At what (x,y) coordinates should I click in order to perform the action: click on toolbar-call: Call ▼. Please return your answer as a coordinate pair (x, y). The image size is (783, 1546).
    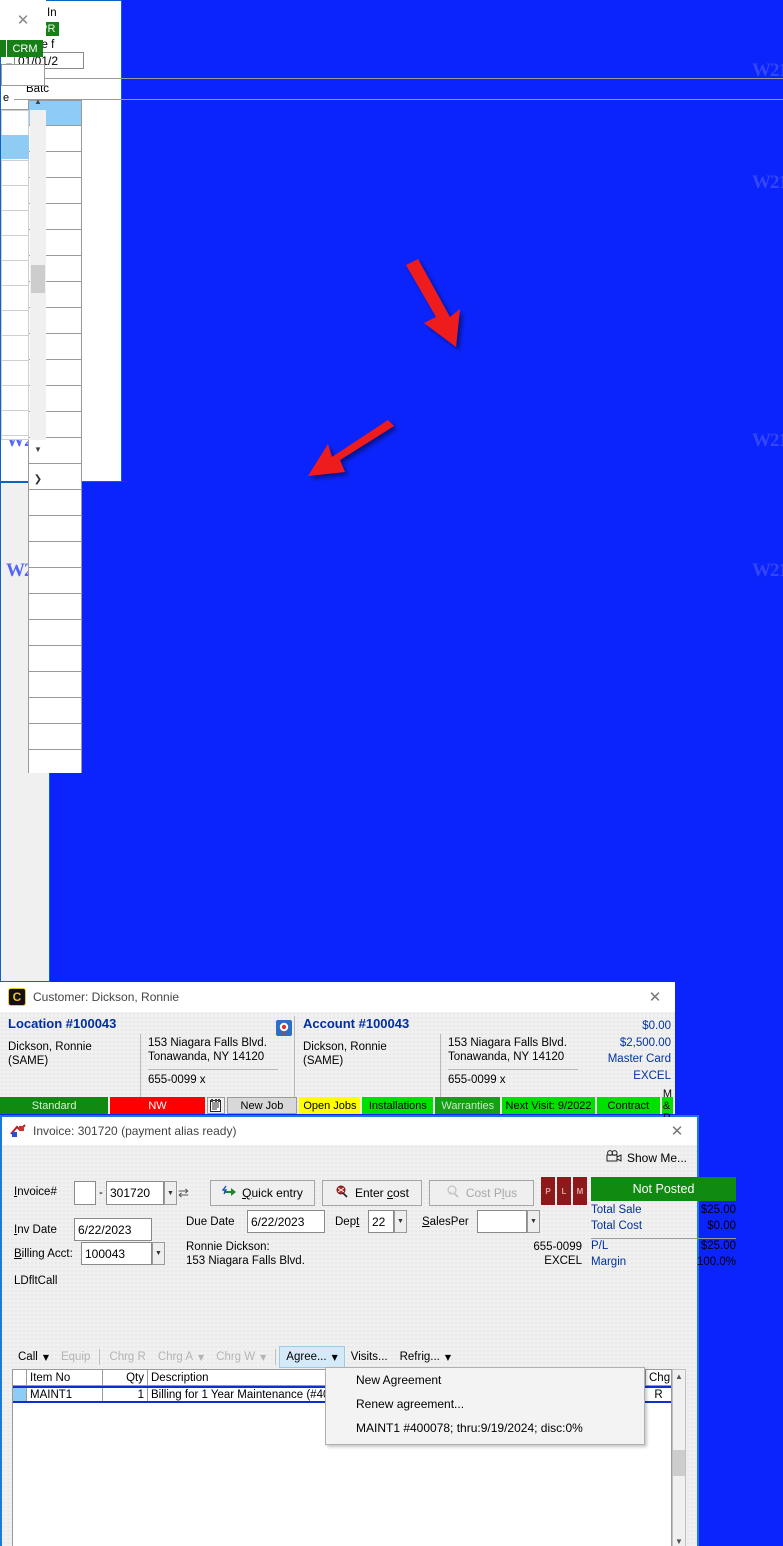
    Looking at the image, I should click on (33, 1357).